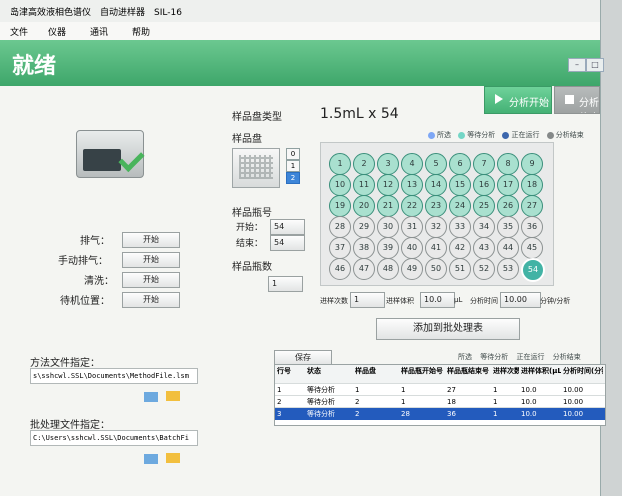  Describe the element at coordinates (300, 31) in the screenshot. I see `menu-bar: 文件 仪器 通讯 帮助` at that location.